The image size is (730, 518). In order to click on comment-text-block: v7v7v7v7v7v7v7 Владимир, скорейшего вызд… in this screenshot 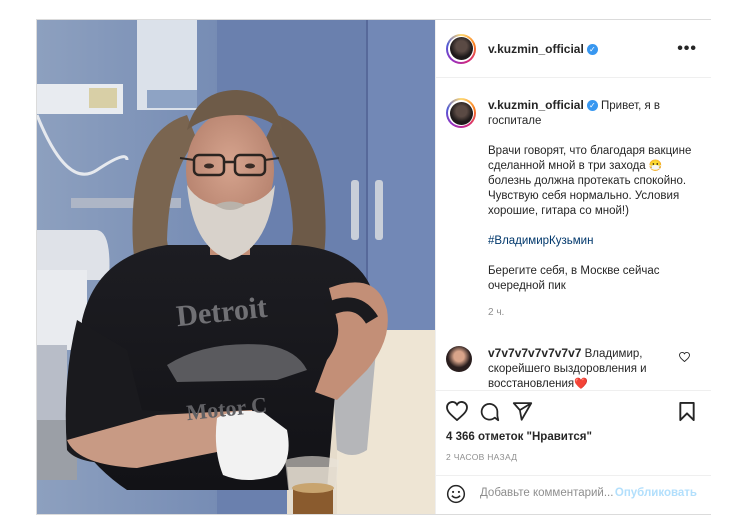, I will do `click(582, 368)`.